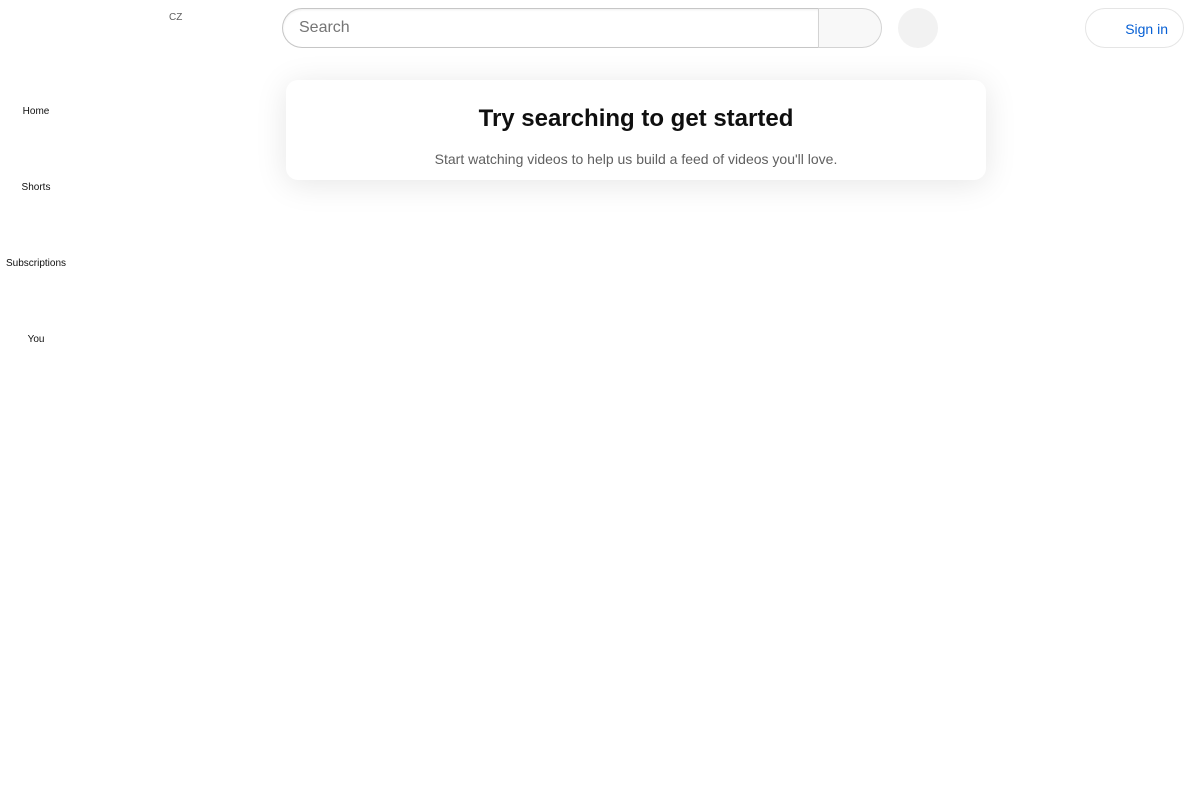 The height and width of the screenshot is (800, 1200). I want to click on masthead: CZ Sign in, so click(600, 28).